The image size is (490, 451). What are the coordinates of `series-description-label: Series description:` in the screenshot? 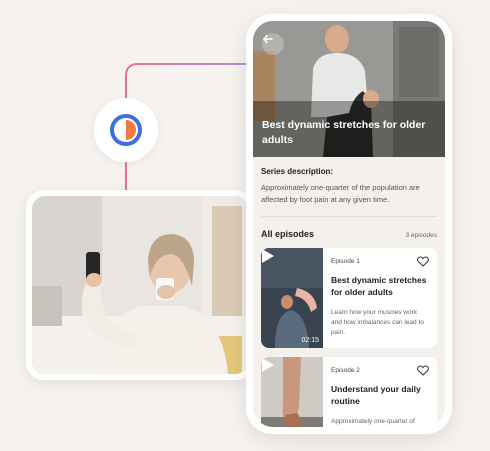 It's located at (297, 171).